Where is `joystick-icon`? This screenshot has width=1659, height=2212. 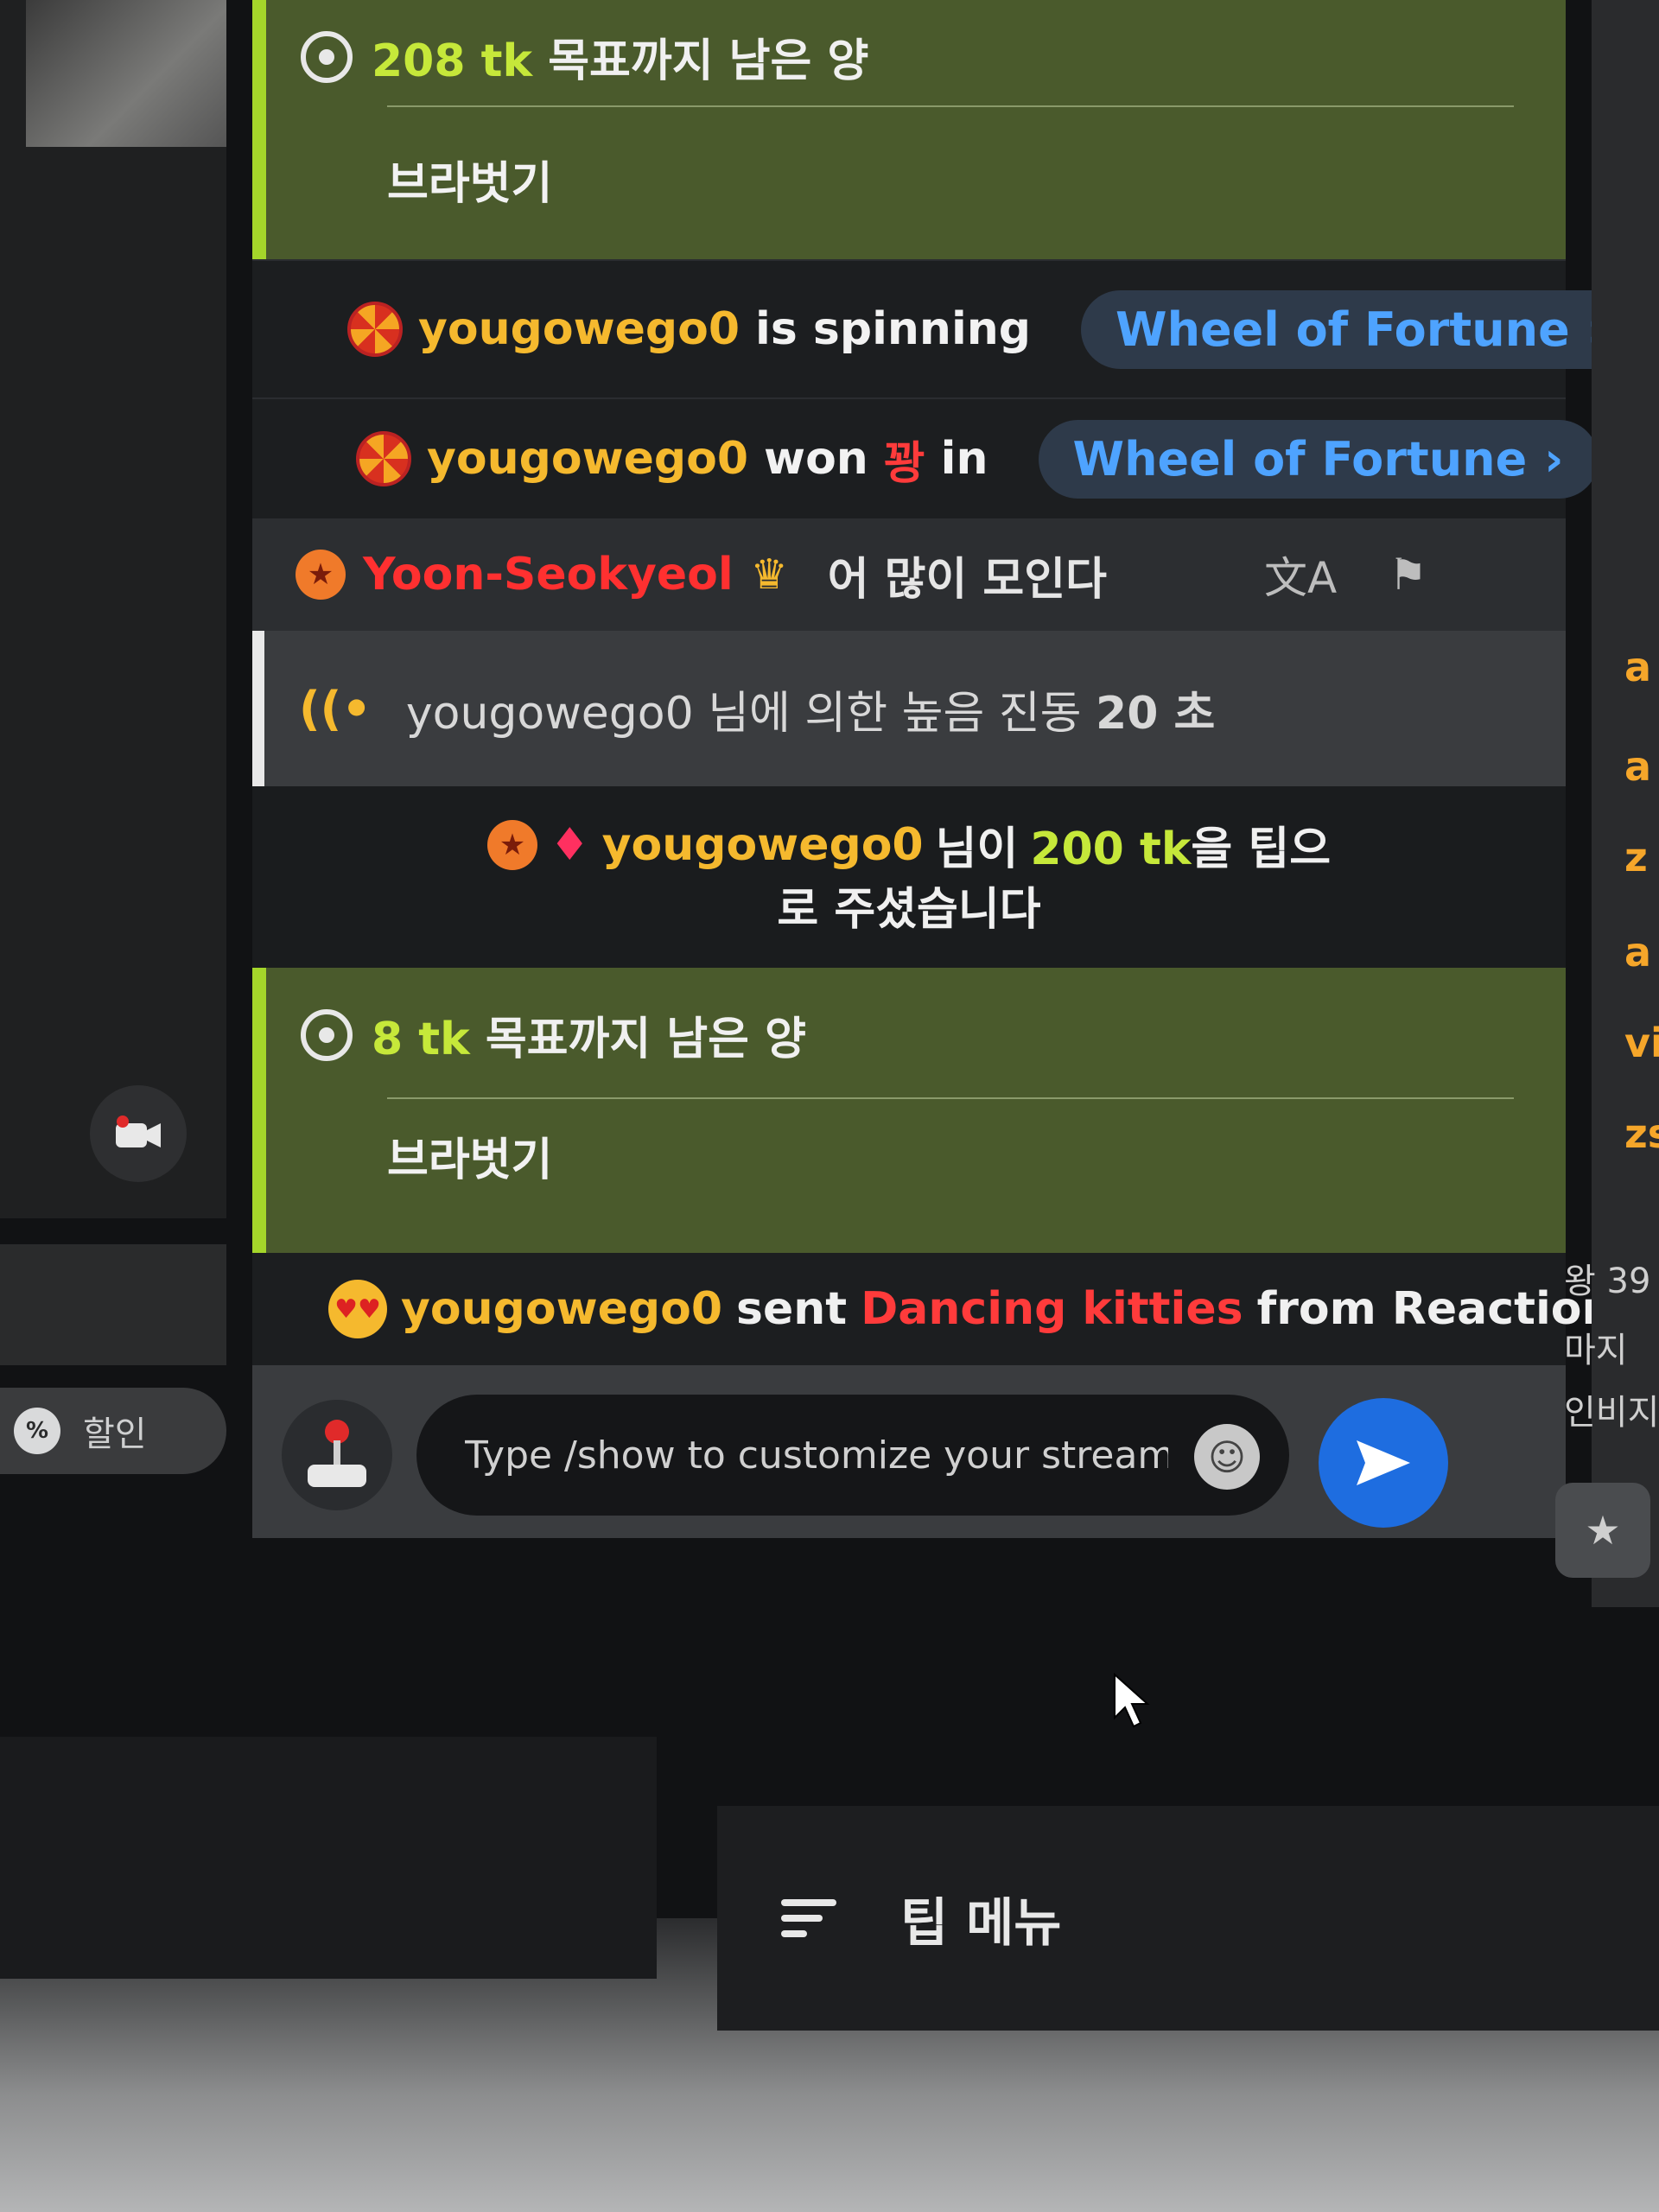
joystick-icon is located at coordinates (337, 1453).